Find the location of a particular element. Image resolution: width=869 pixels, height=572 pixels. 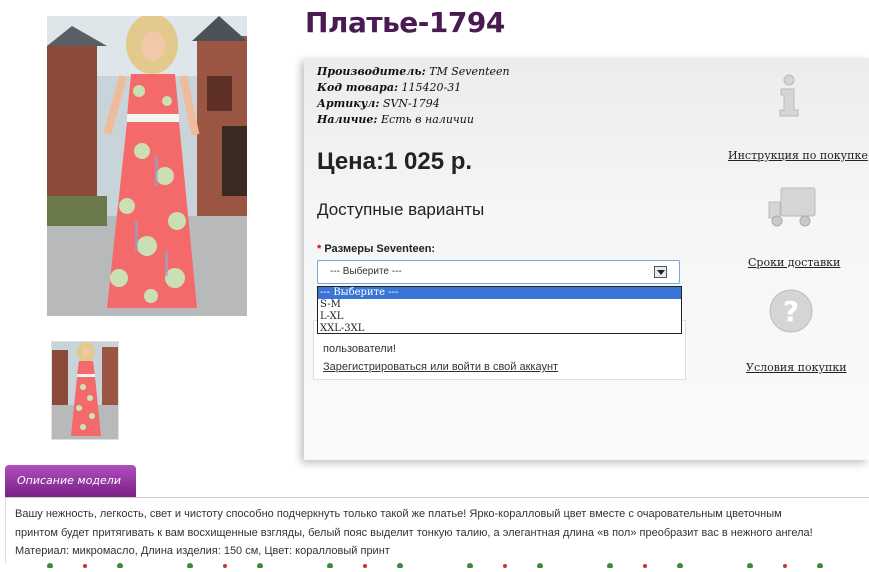

size-label: * Размеры Seventeen: is located at coordinates (376, 249).